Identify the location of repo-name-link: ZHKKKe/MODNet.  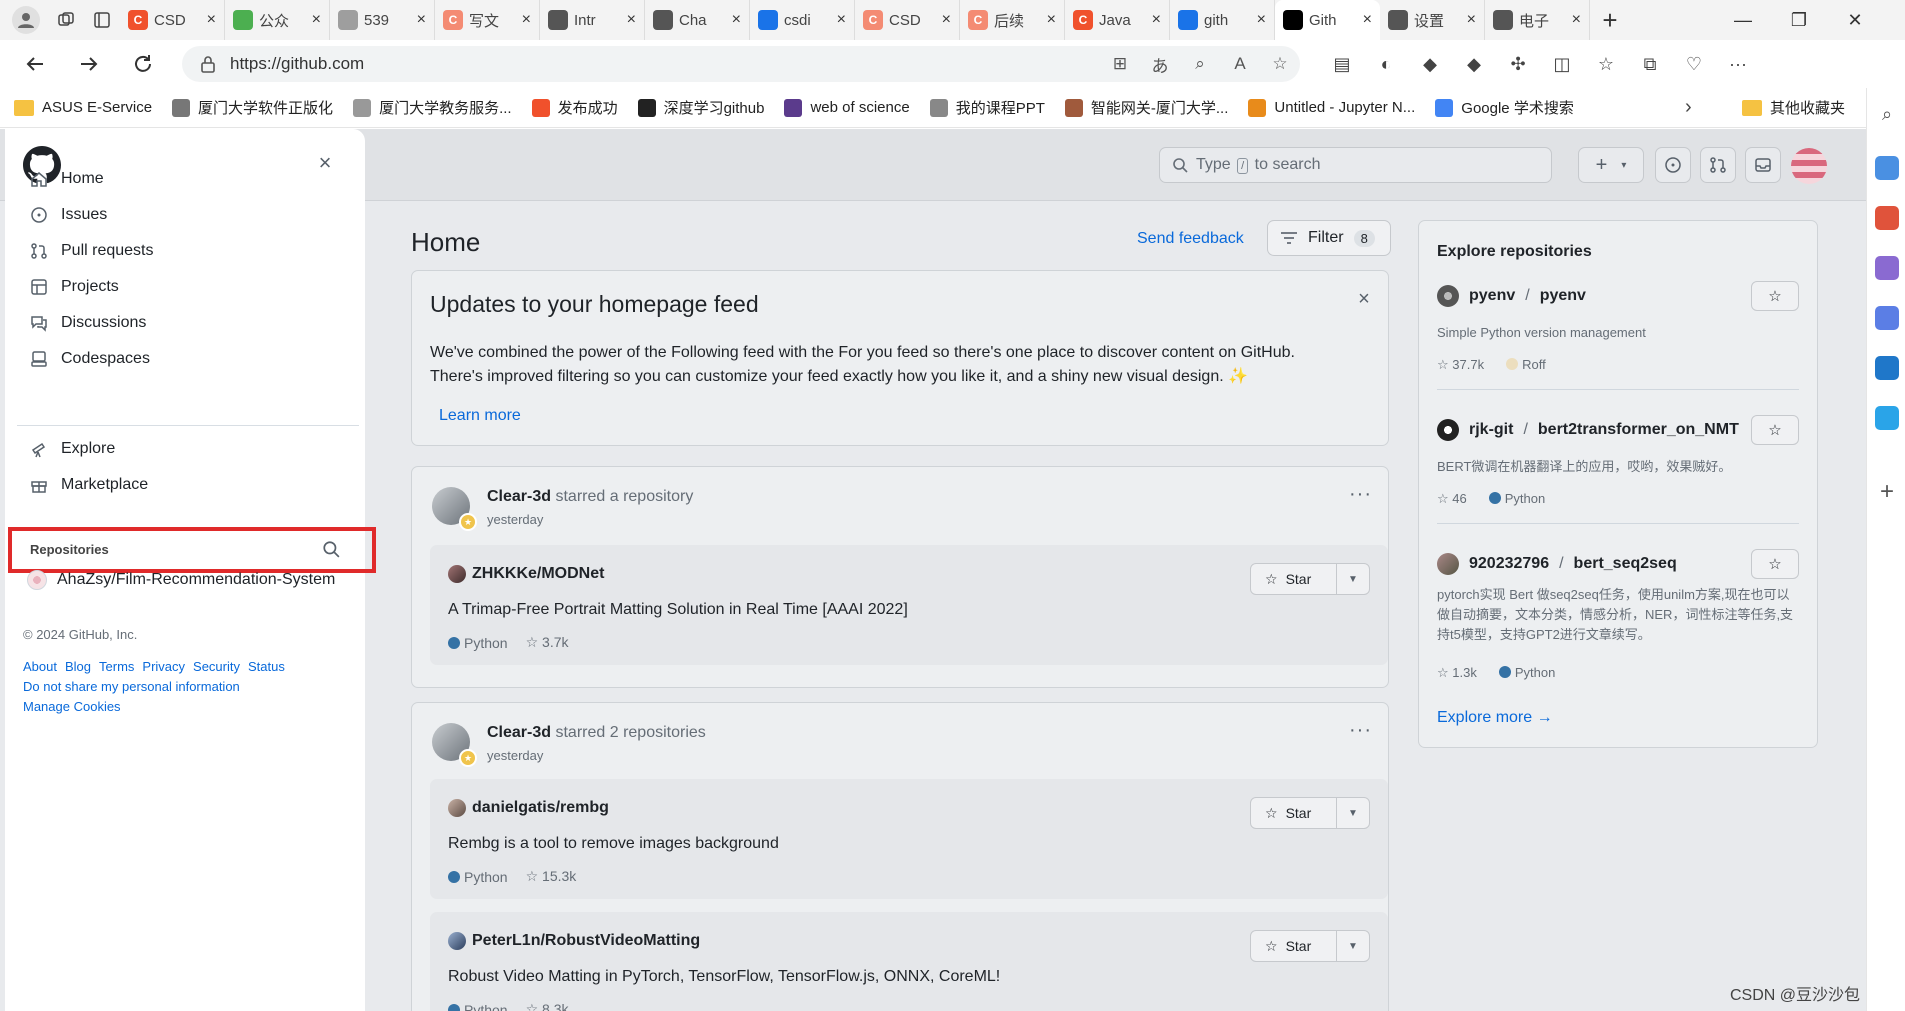
(526, 574).